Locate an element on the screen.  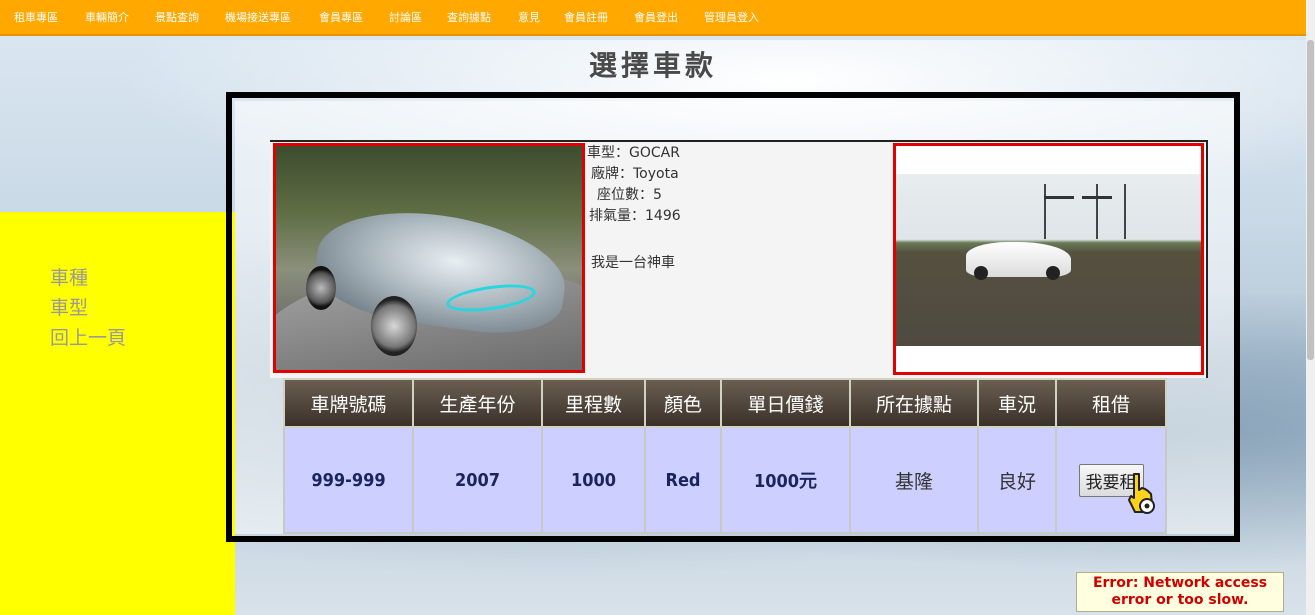
header-year: 生產年份 is located at coordinates (477, 403).